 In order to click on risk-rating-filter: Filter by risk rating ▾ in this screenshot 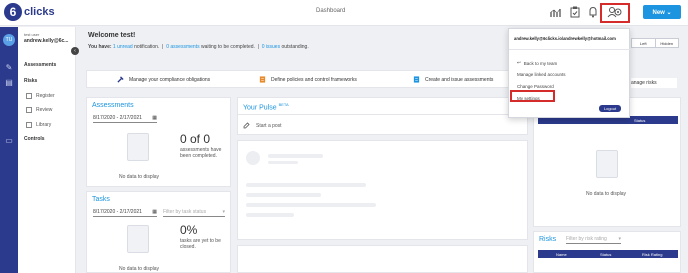, I will do `click(593, 239)`.